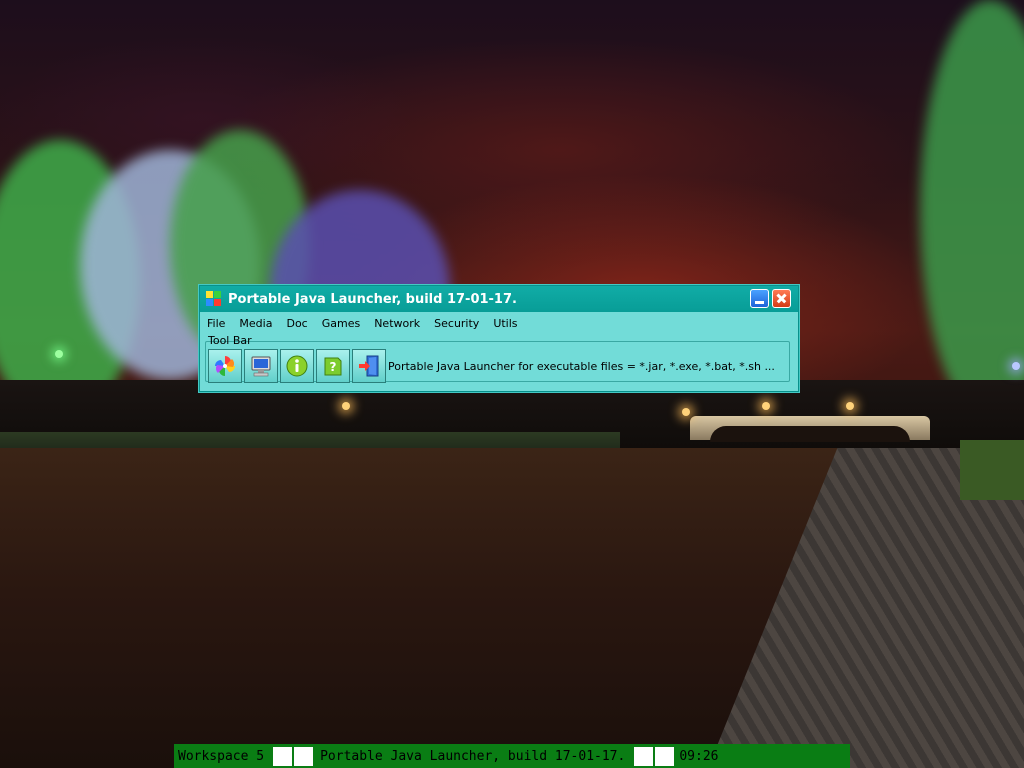  Describe the element at coordinates (781, 298) in the screenshot. I see `close-button` at that location.